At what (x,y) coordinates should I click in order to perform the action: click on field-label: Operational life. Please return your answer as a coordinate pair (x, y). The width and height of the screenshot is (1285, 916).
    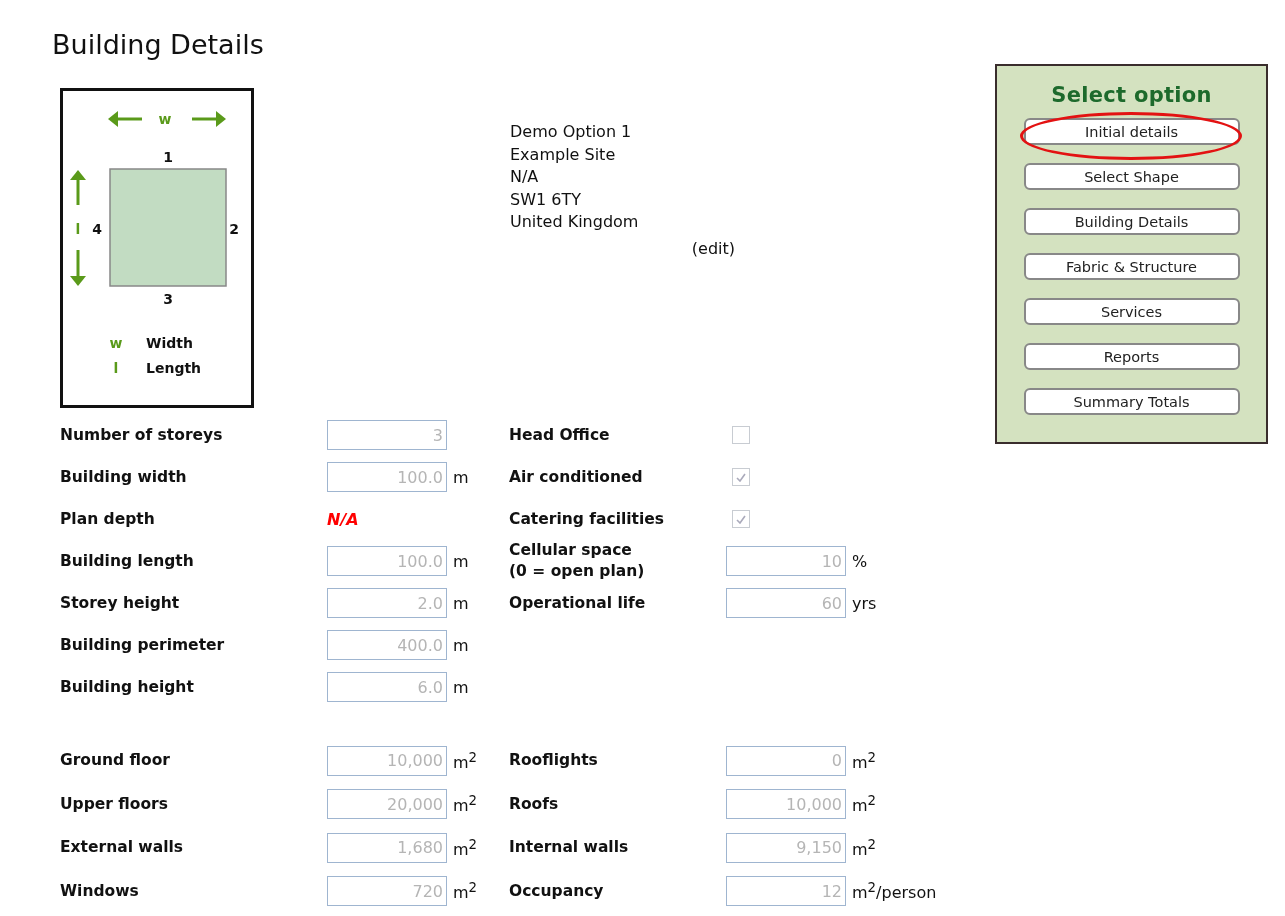
    Looking at the image, I should click on (577, 603).